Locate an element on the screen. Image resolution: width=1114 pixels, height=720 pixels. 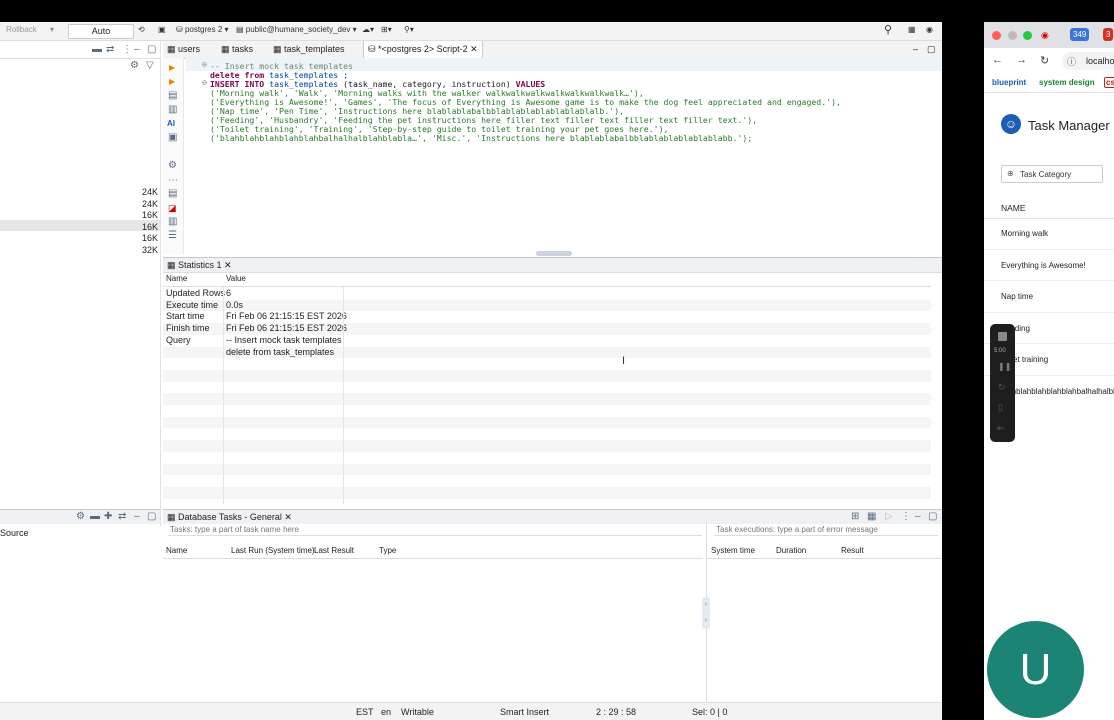
export-icon: ▥ is located at coordinates (172, 222).